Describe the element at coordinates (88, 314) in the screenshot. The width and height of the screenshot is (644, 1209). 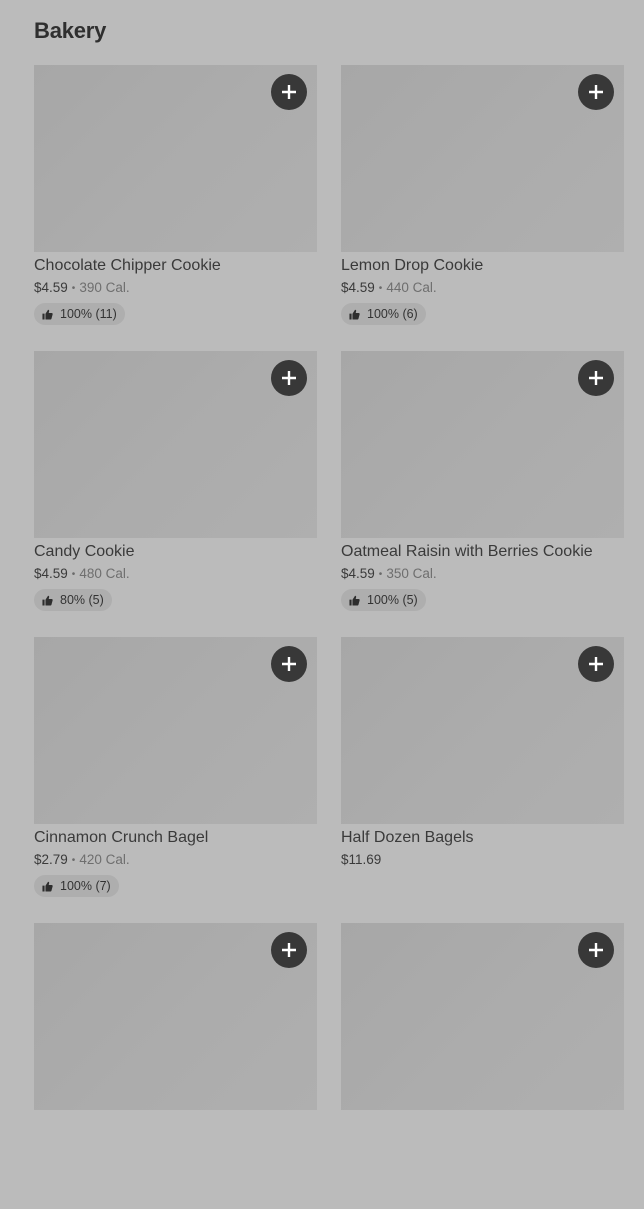
I see `rating-text: 100% (11)` at that location.